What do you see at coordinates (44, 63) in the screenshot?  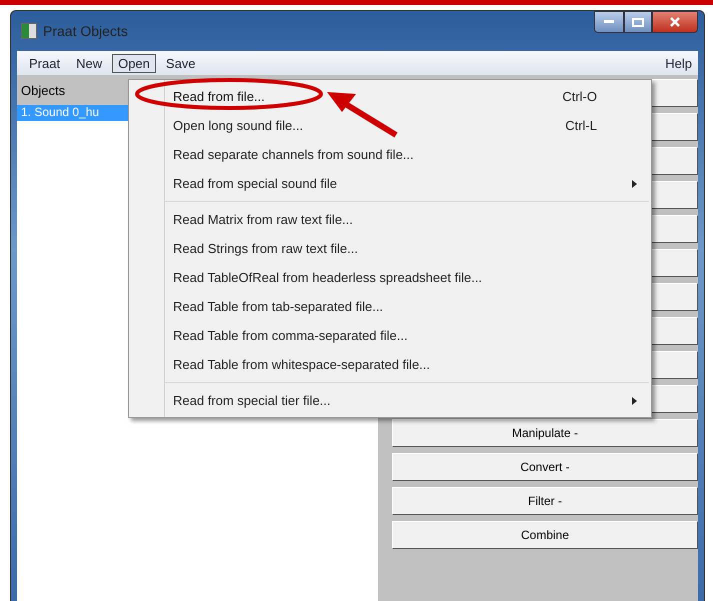 I see `menu-item: Praat` at bounding box center [44, 63].